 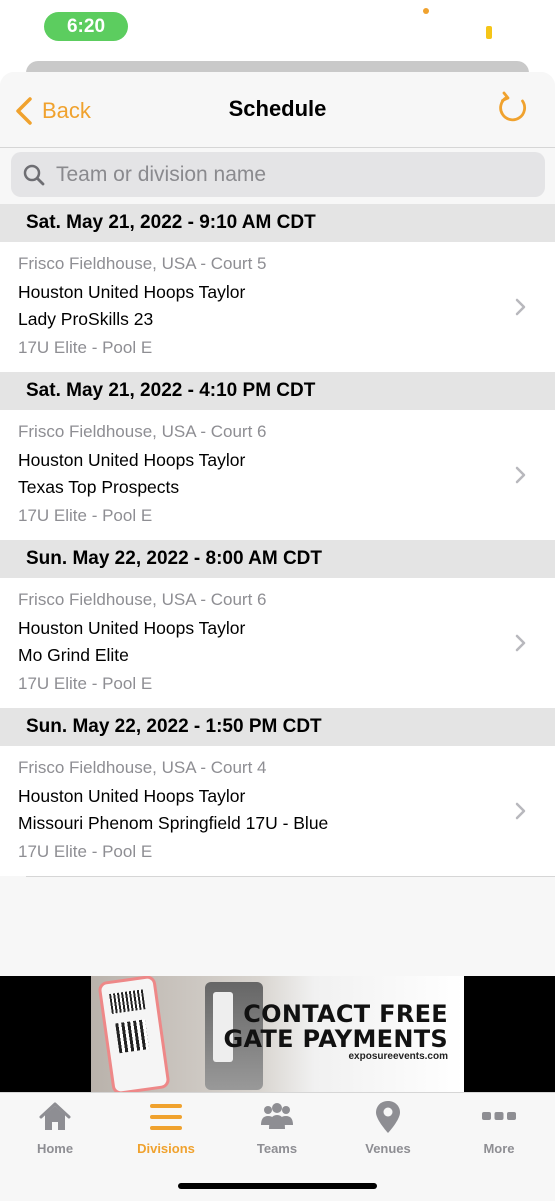 What do you see at coordinates (499, 1131) in the screenshot?
I see `tab-more: More` at bounding box center [499, 1131].